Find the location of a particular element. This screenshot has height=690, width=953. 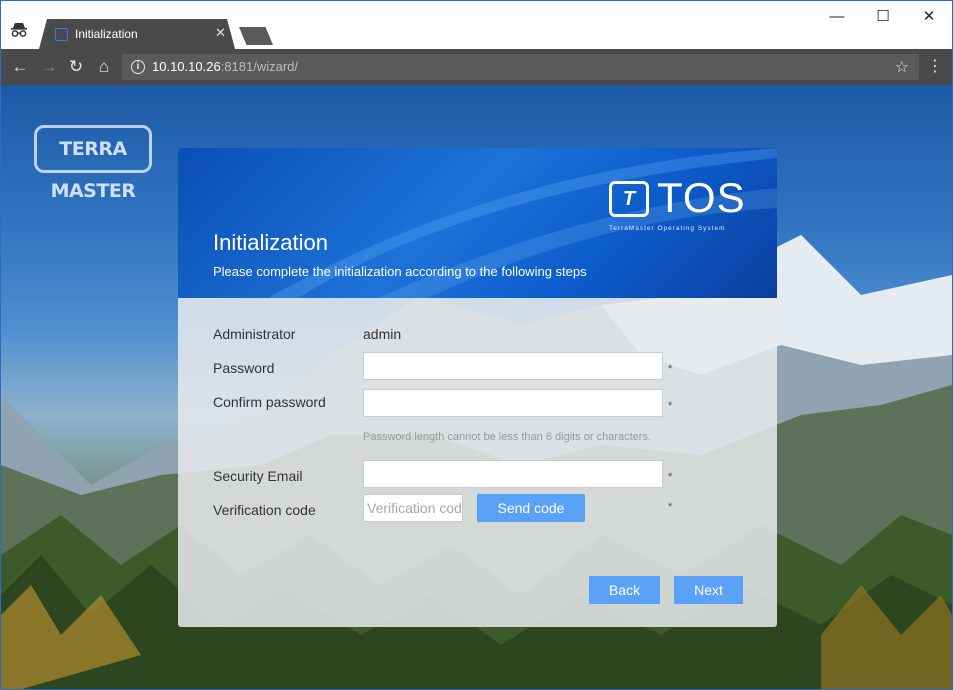

back-icon: ← is located at coordinates (20, 67).